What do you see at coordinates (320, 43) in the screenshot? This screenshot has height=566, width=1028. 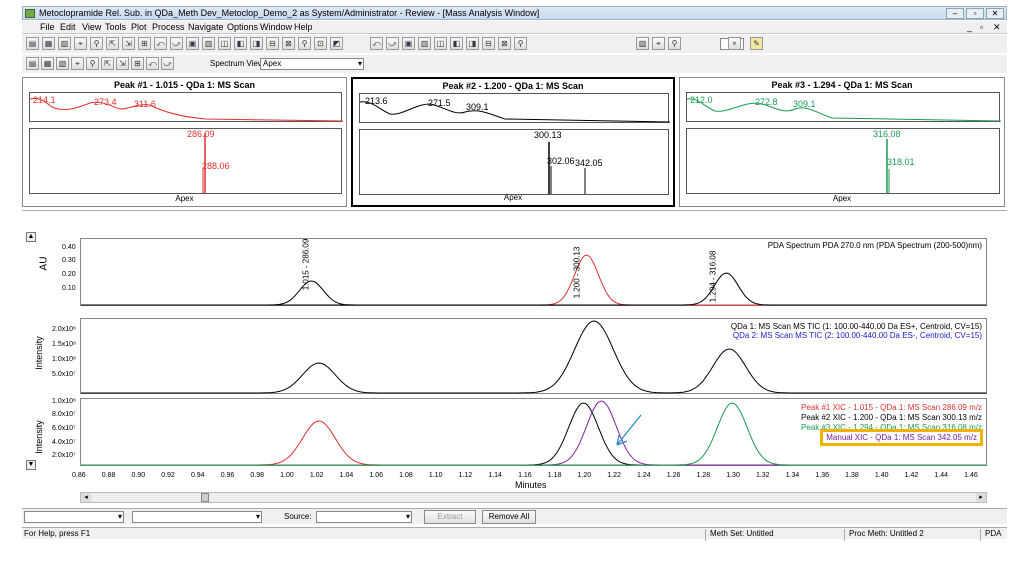 I see `toolbar1-icon-19: ⊡` at bounding box center [320, 43].